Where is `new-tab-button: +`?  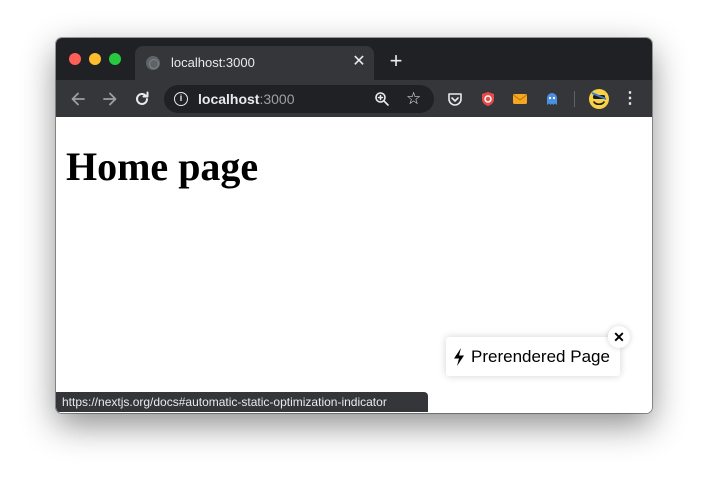
new-tab-button: + is located at coordinates (396, 61).